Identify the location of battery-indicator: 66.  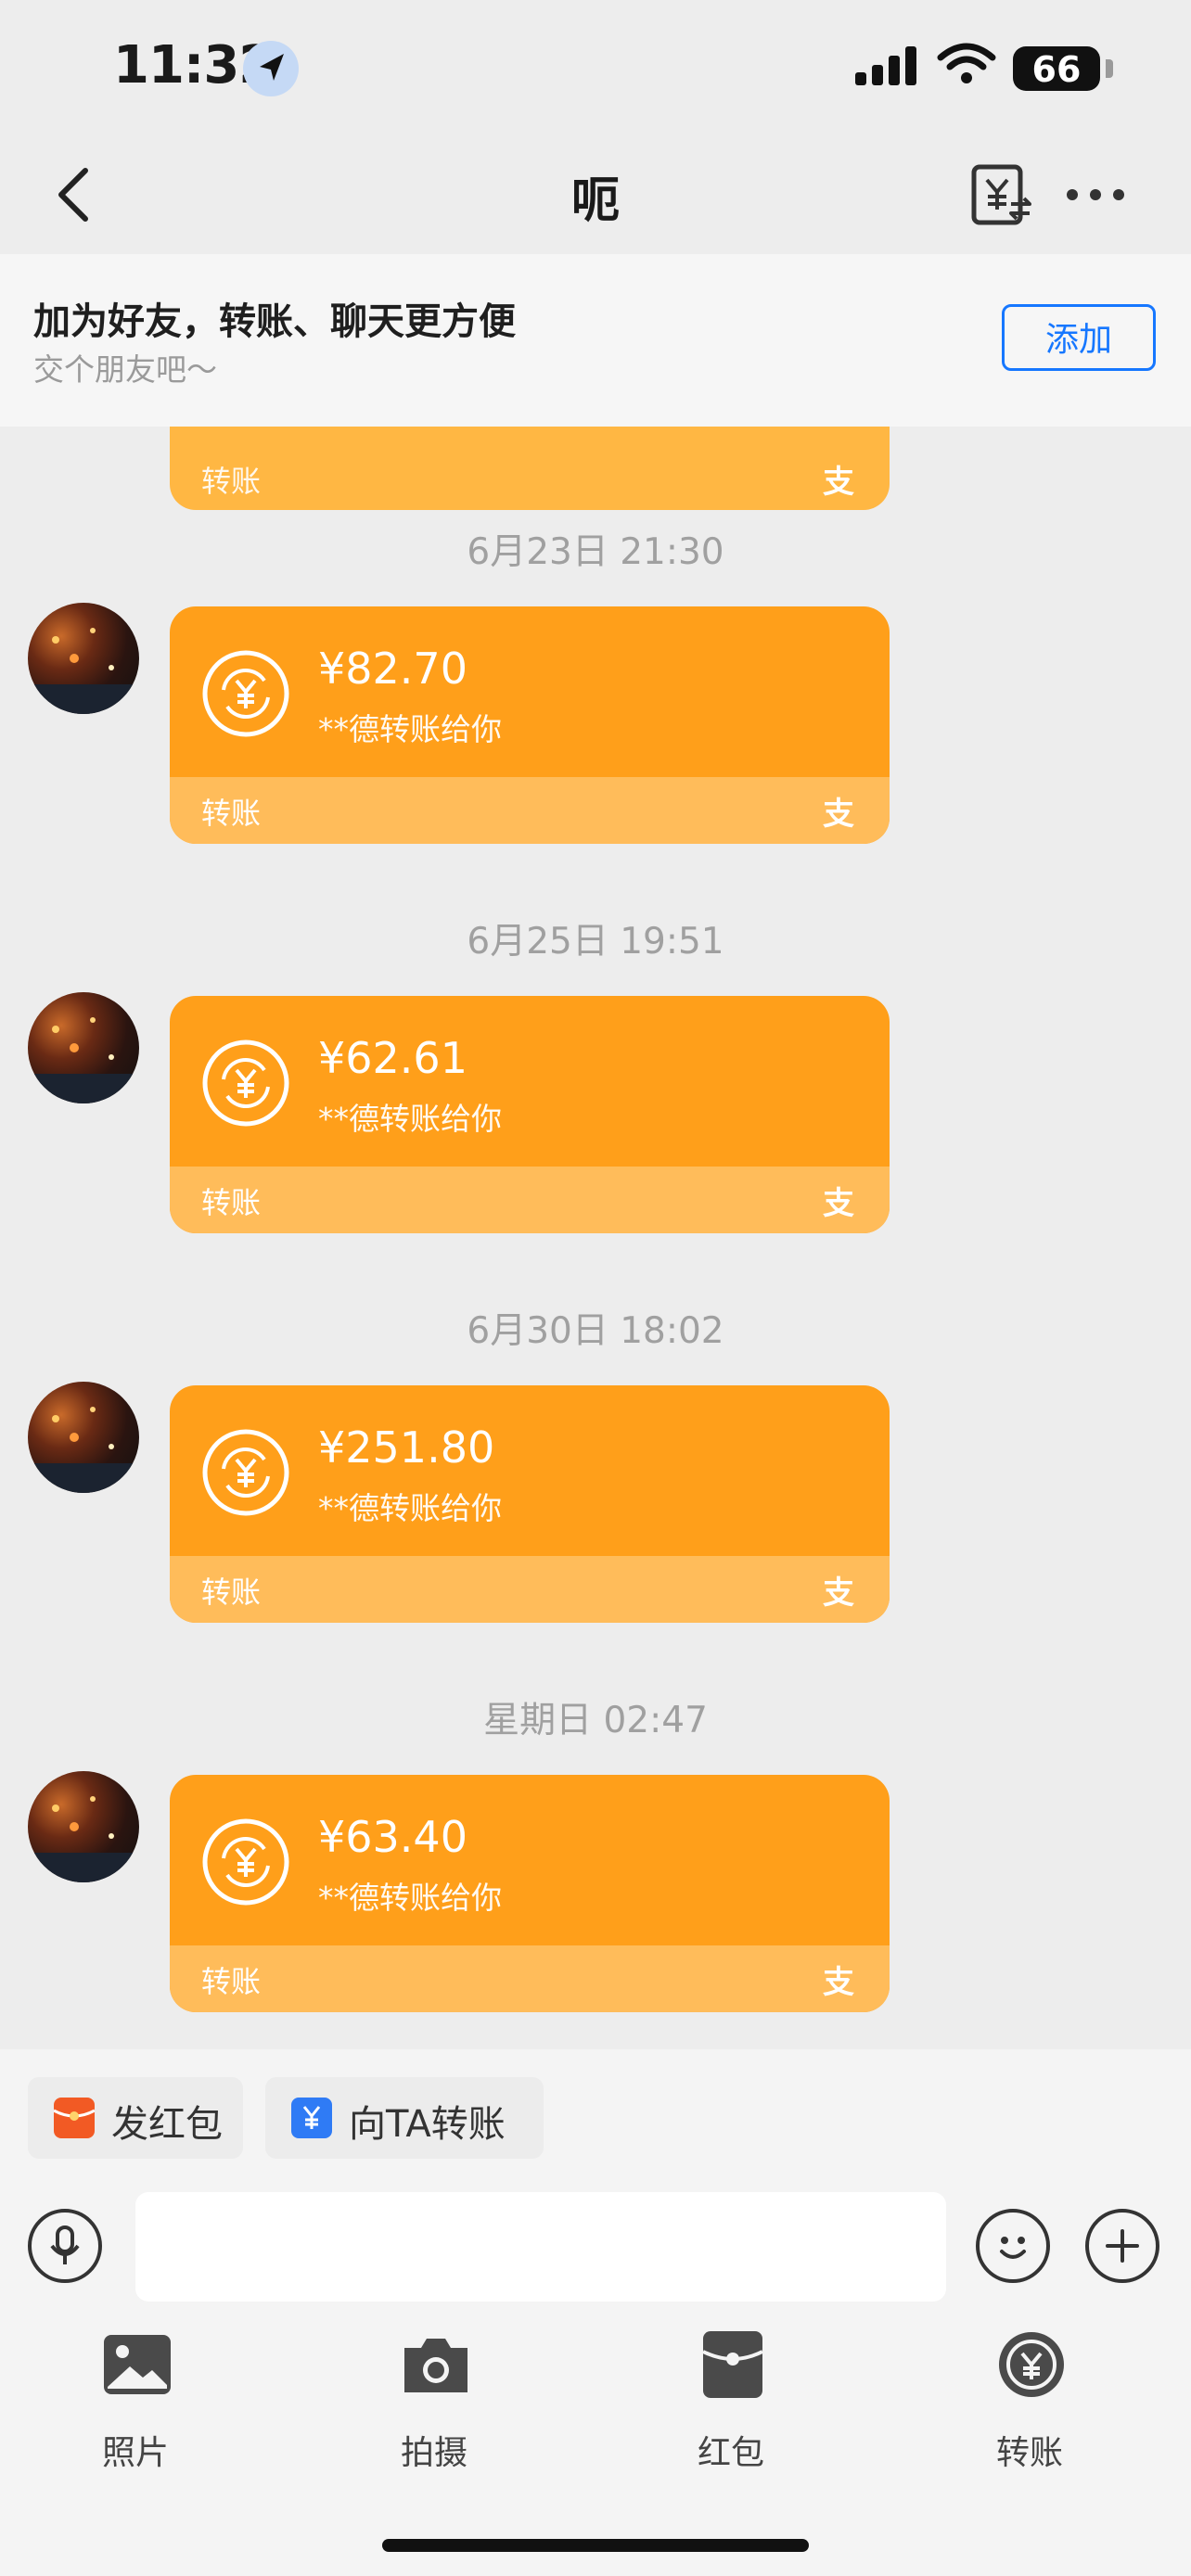
(1056, 68).